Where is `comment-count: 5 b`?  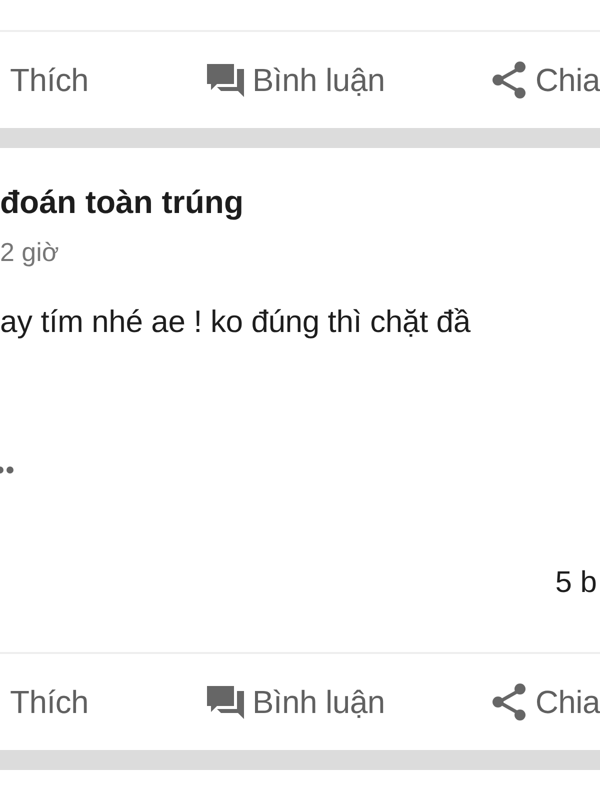 comment-count: 5 b is located at coordinates (576, 583).